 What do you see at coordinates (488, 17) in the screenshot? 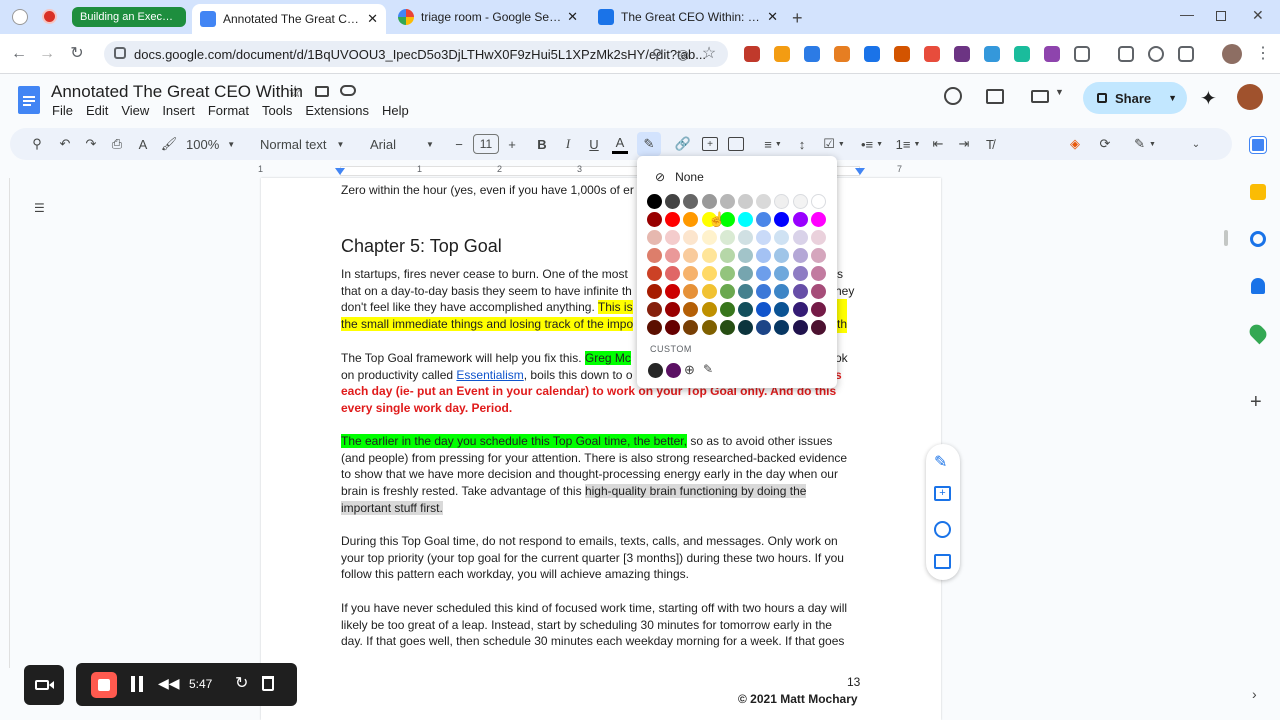
I see `tab-google-search: triage room - Google Search ✕` at bounding box center [488, 17].